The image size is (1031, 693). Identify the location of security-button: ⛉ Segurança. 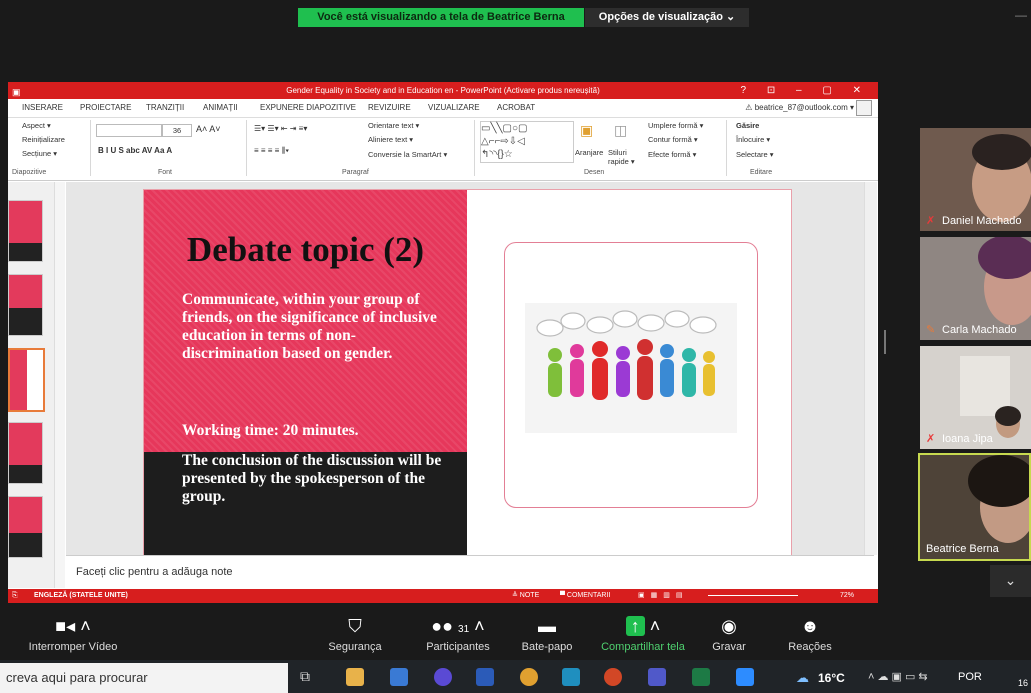
(355, 634).